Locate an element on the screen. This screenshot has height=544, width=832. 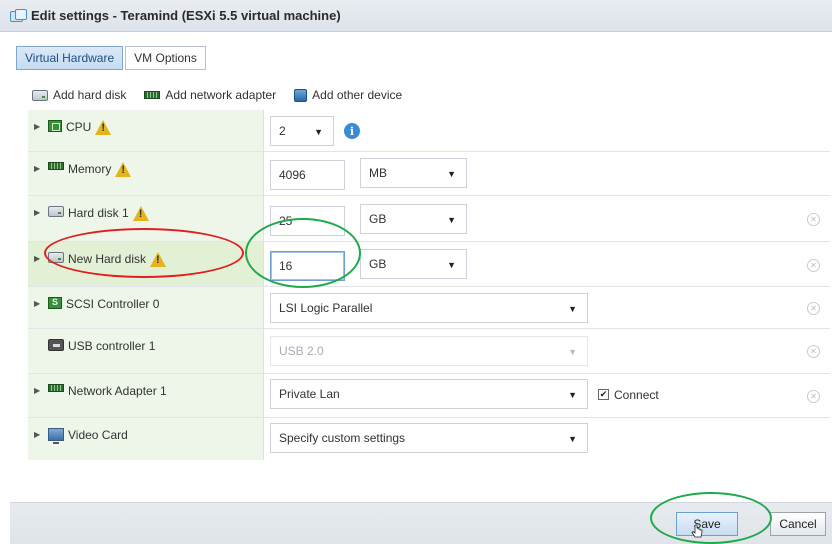
memory-unit: MB is located at coordinates (378, 173).